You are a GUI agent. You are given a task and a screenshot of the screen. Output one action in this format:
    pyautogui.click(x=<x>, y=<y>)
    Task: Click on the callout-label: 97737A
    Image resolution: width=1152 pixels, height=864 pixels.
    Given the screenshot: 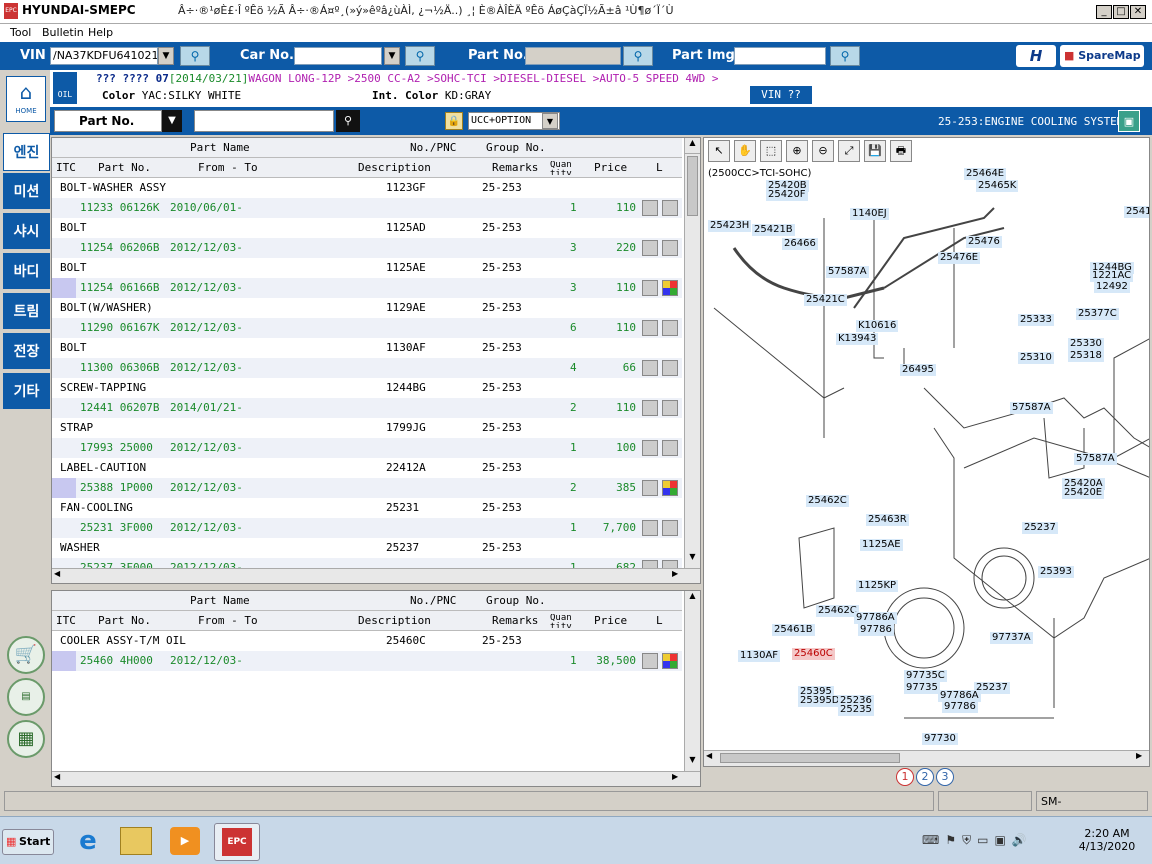 What is the action you would take?
    pyautogui.click(x=1011, y=638)
    